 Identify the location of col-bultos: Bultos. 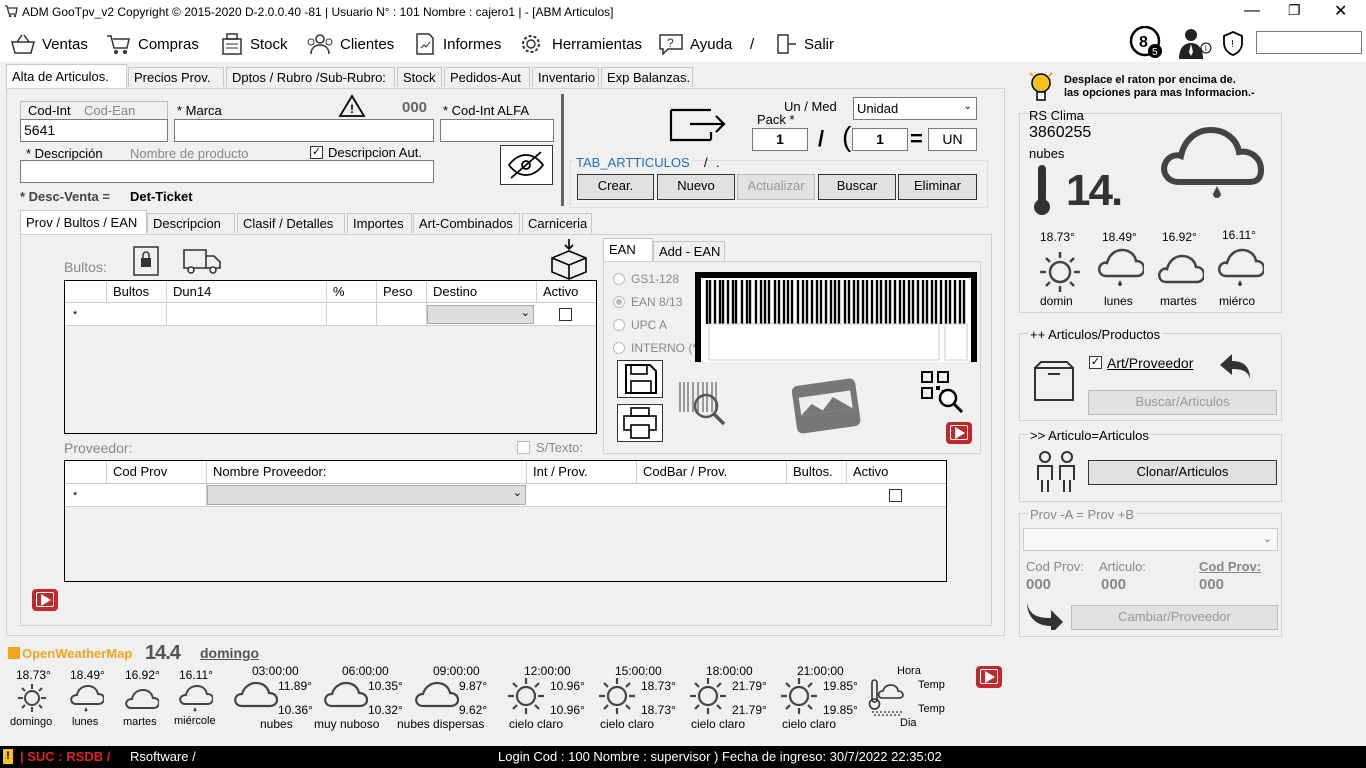
(137, 292).